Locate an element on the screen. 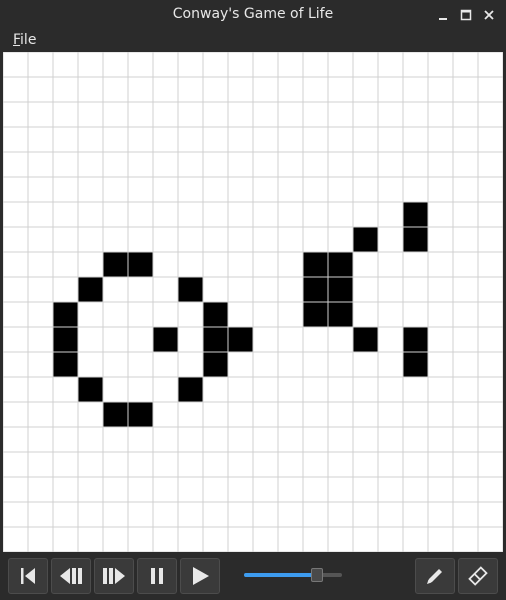 The width and height of the screenshot is (506, 600). pause-button is located at coordinates (157, 576).